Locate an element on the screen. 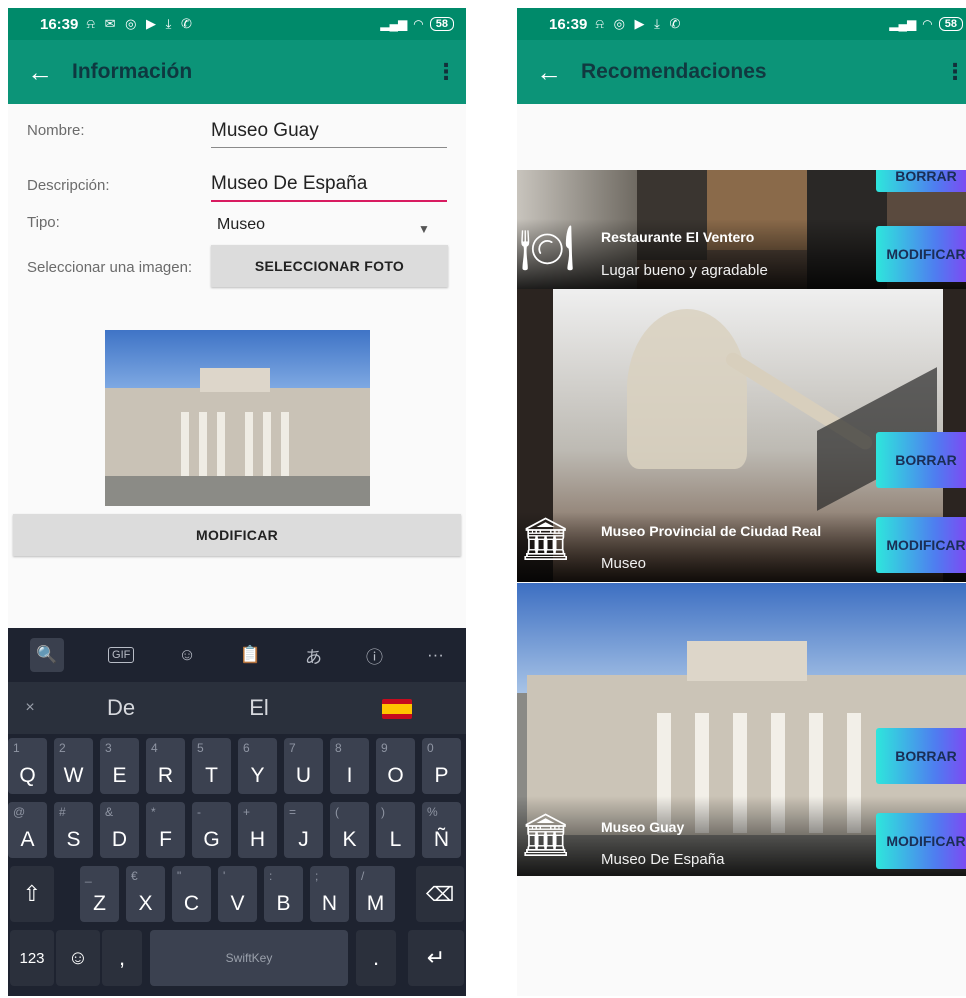  key-u: U7 is located at coordinates (303, 766).